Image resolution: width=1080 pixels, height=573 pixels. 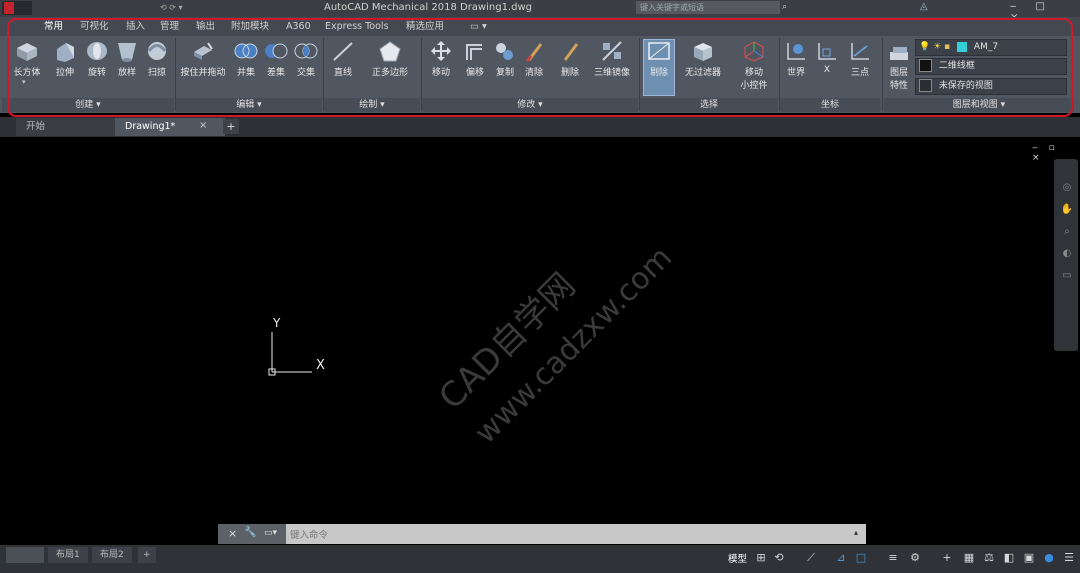 I want to click on search-icon: ⌕, so click(x=788, y=8).